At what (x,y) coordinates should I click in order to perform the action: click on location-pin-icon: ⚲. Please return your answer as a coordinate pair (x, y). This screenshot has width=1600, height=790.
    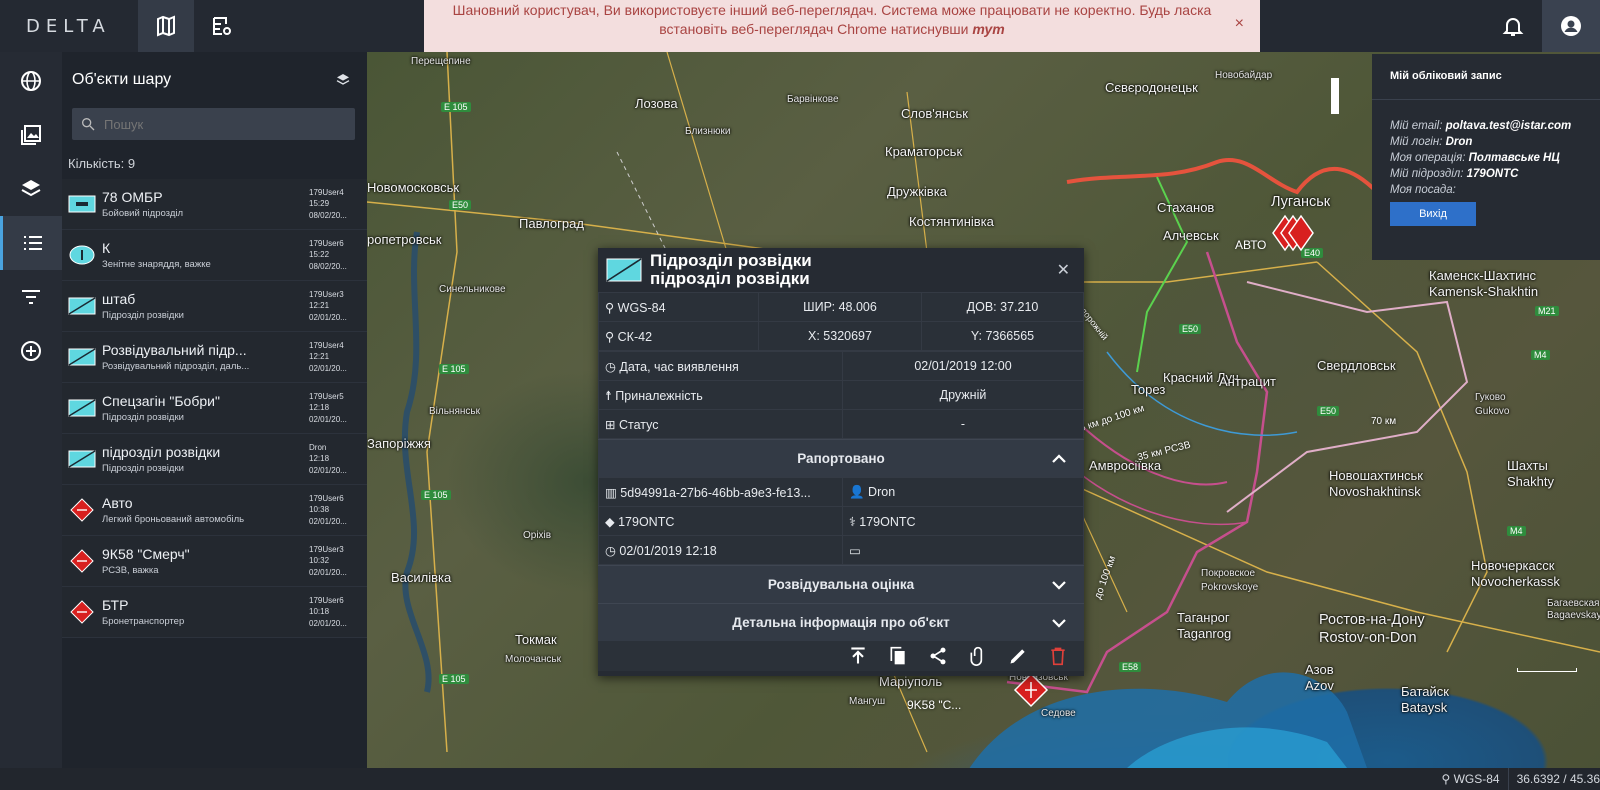
    Looking at the image, I should click on (611, 307).